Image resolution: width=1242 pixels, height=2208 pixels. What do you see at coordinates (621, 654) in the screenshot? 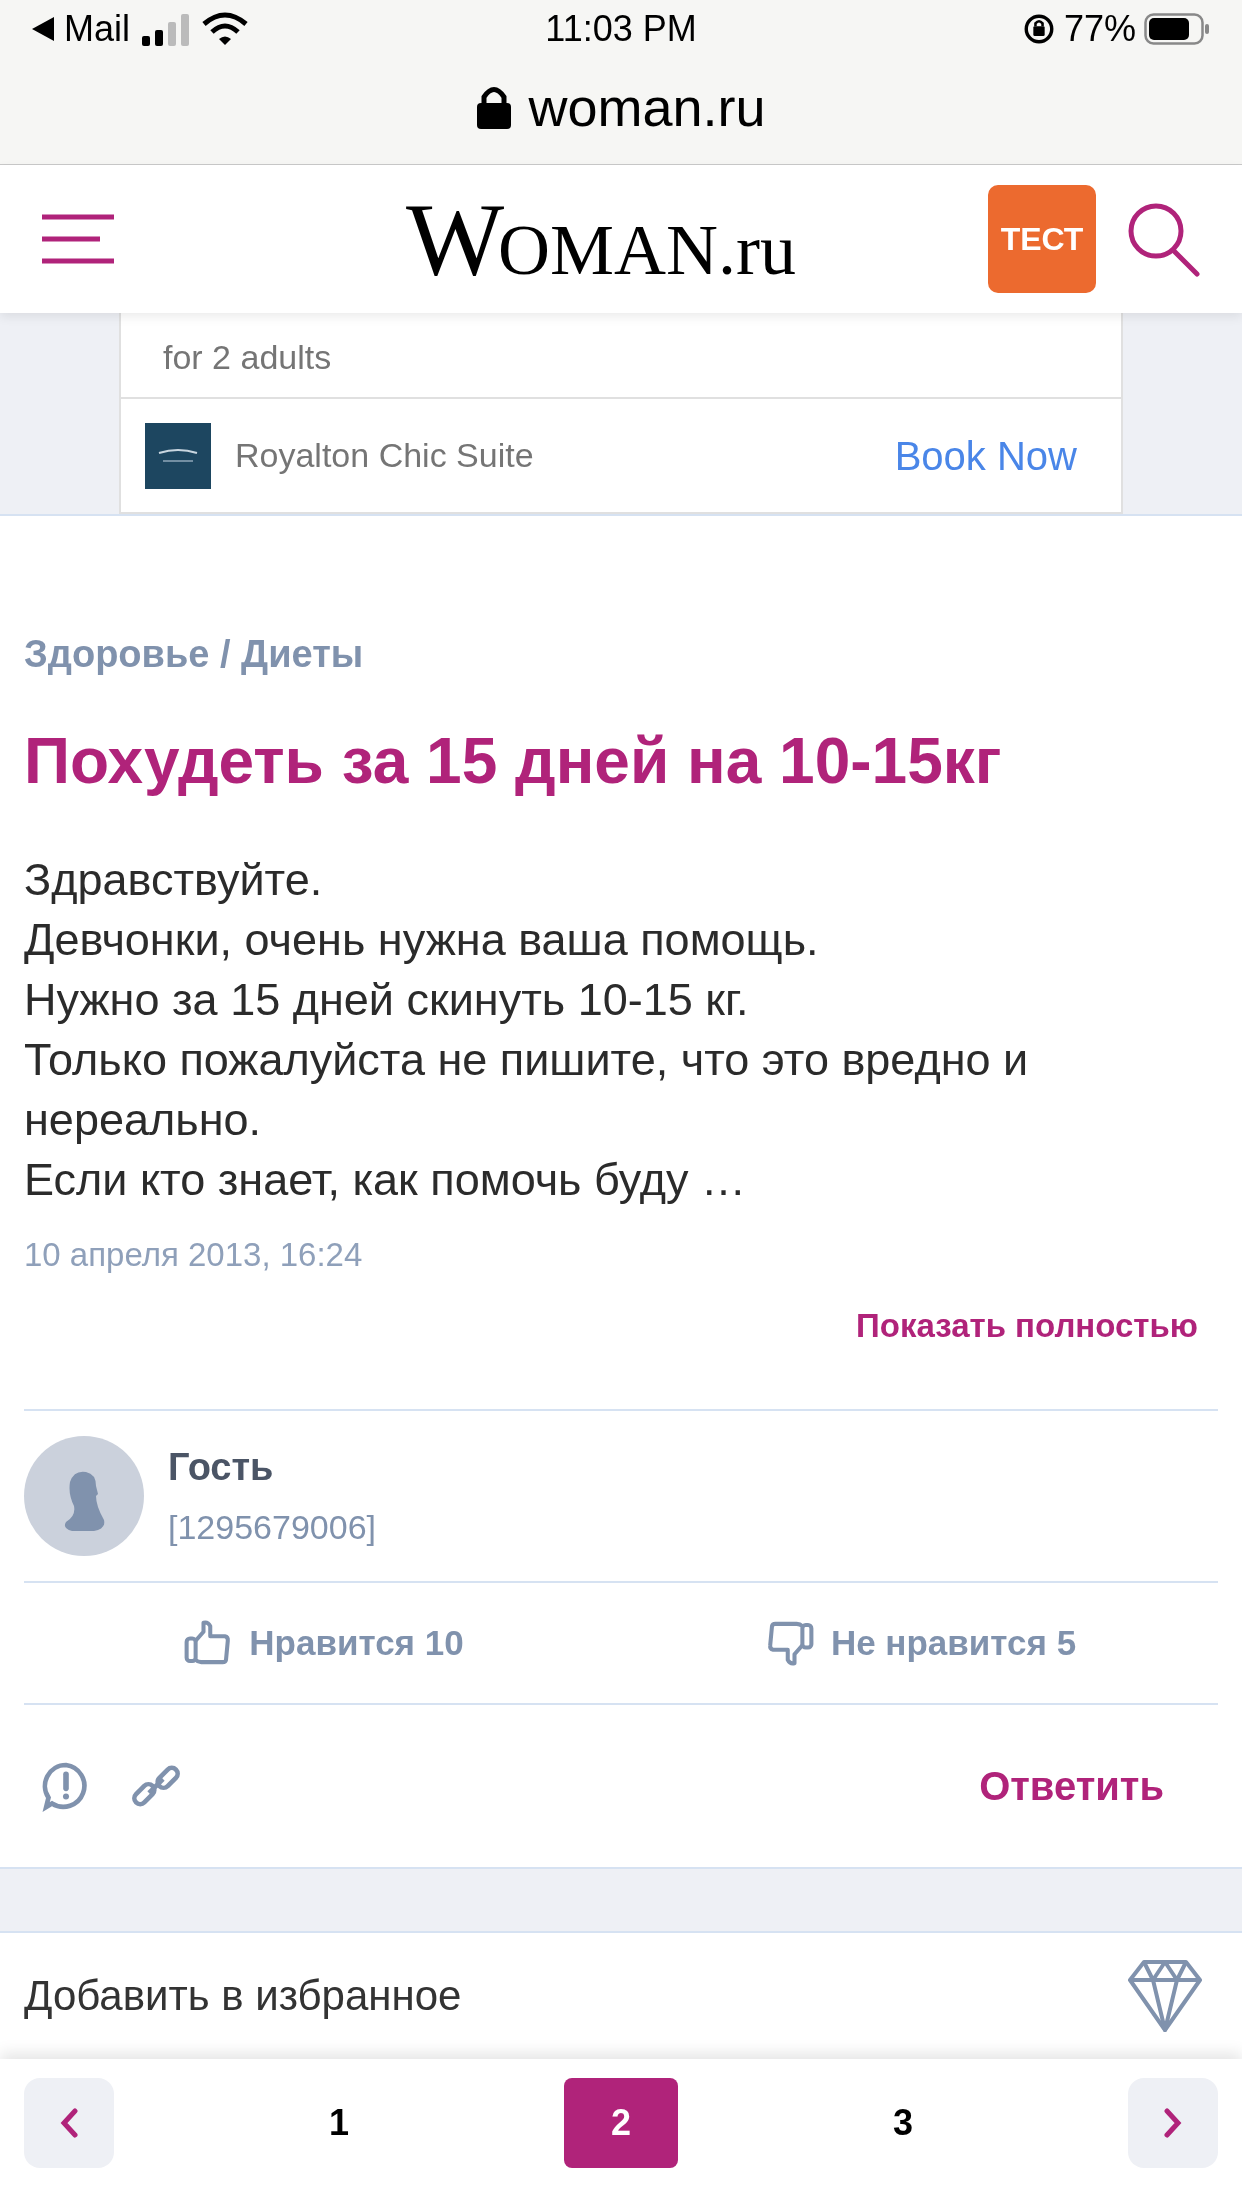
I see `breadcrumb: Здоровье / Диеты` at bounding box center [621, 654].